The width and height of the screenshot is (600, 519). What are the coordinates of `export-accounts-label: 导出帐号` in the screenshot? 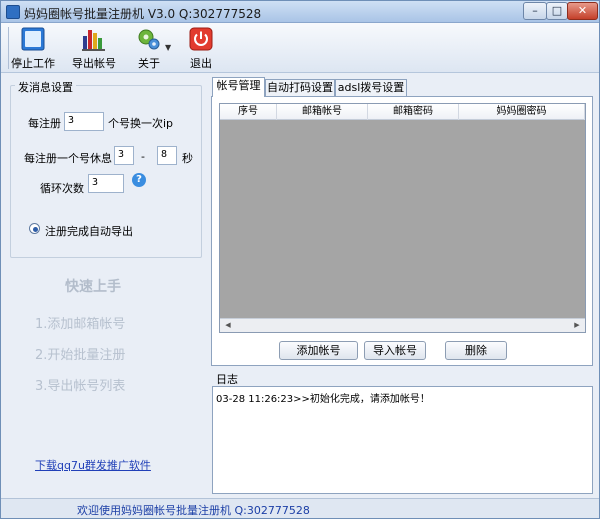 It's located at (94, 63).